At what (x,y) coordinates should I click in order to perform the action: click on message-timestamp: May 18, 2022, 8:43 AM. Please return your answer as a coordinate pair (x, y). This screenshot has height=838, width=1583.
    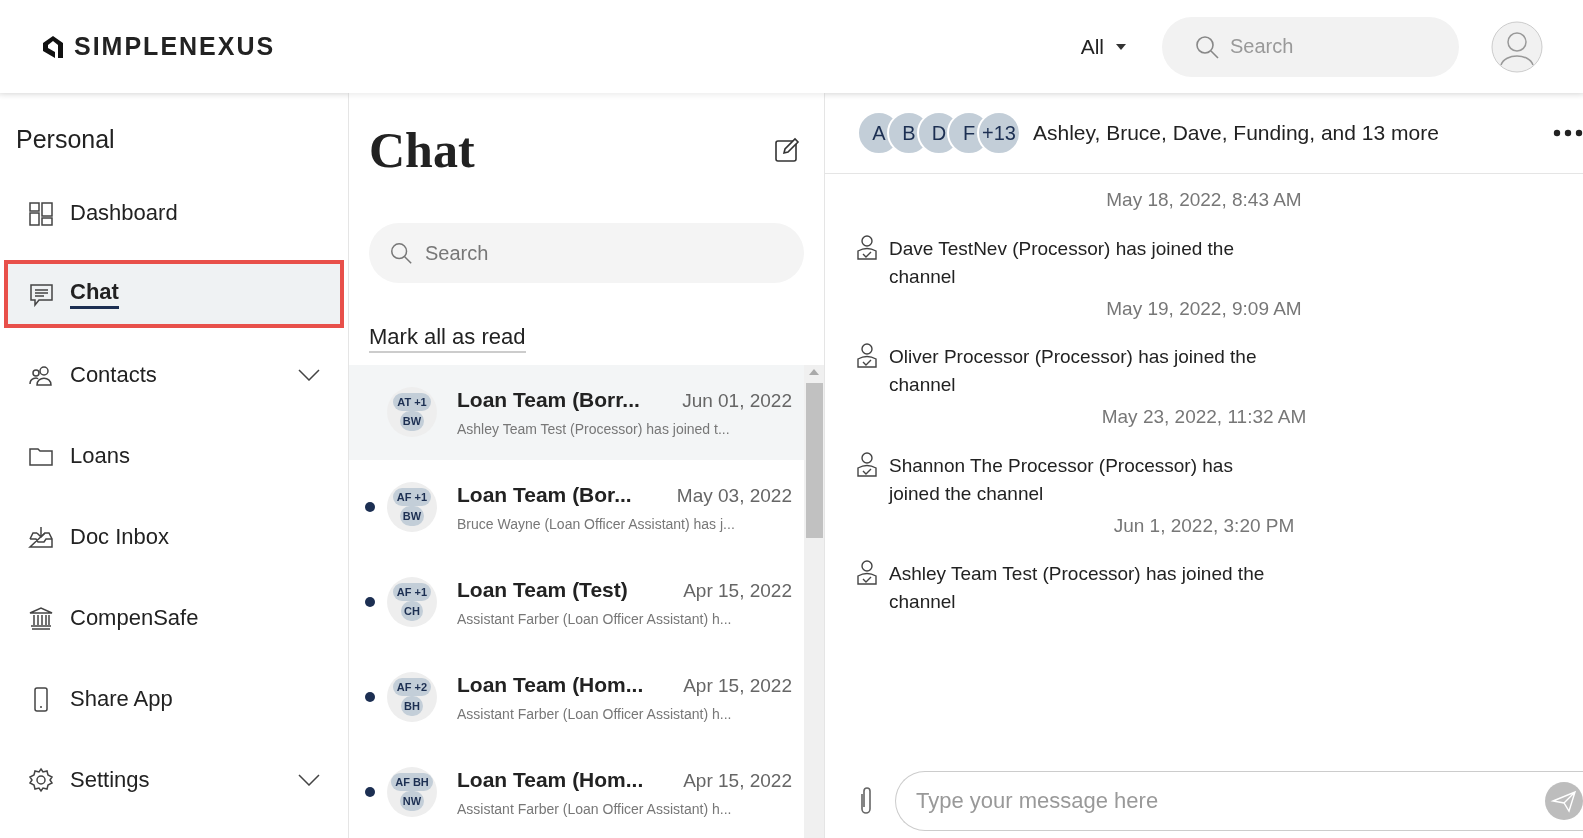
    Looking at the image, I should click on (1204, 200).